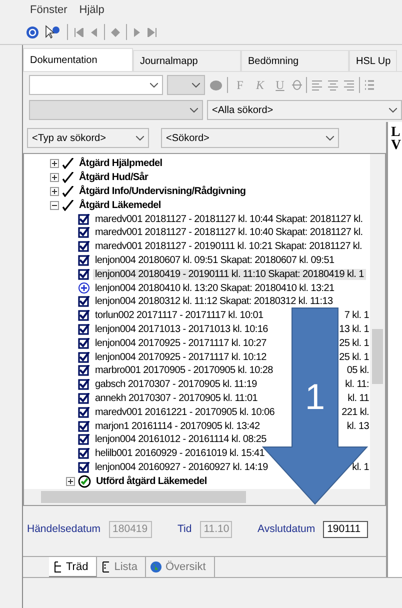 Image resolution: width=402 pixels, height=608 pixels. Describe the element at coordinates (91, 10) in the screenshot. I see `menu-item: Hjälp` at that location.